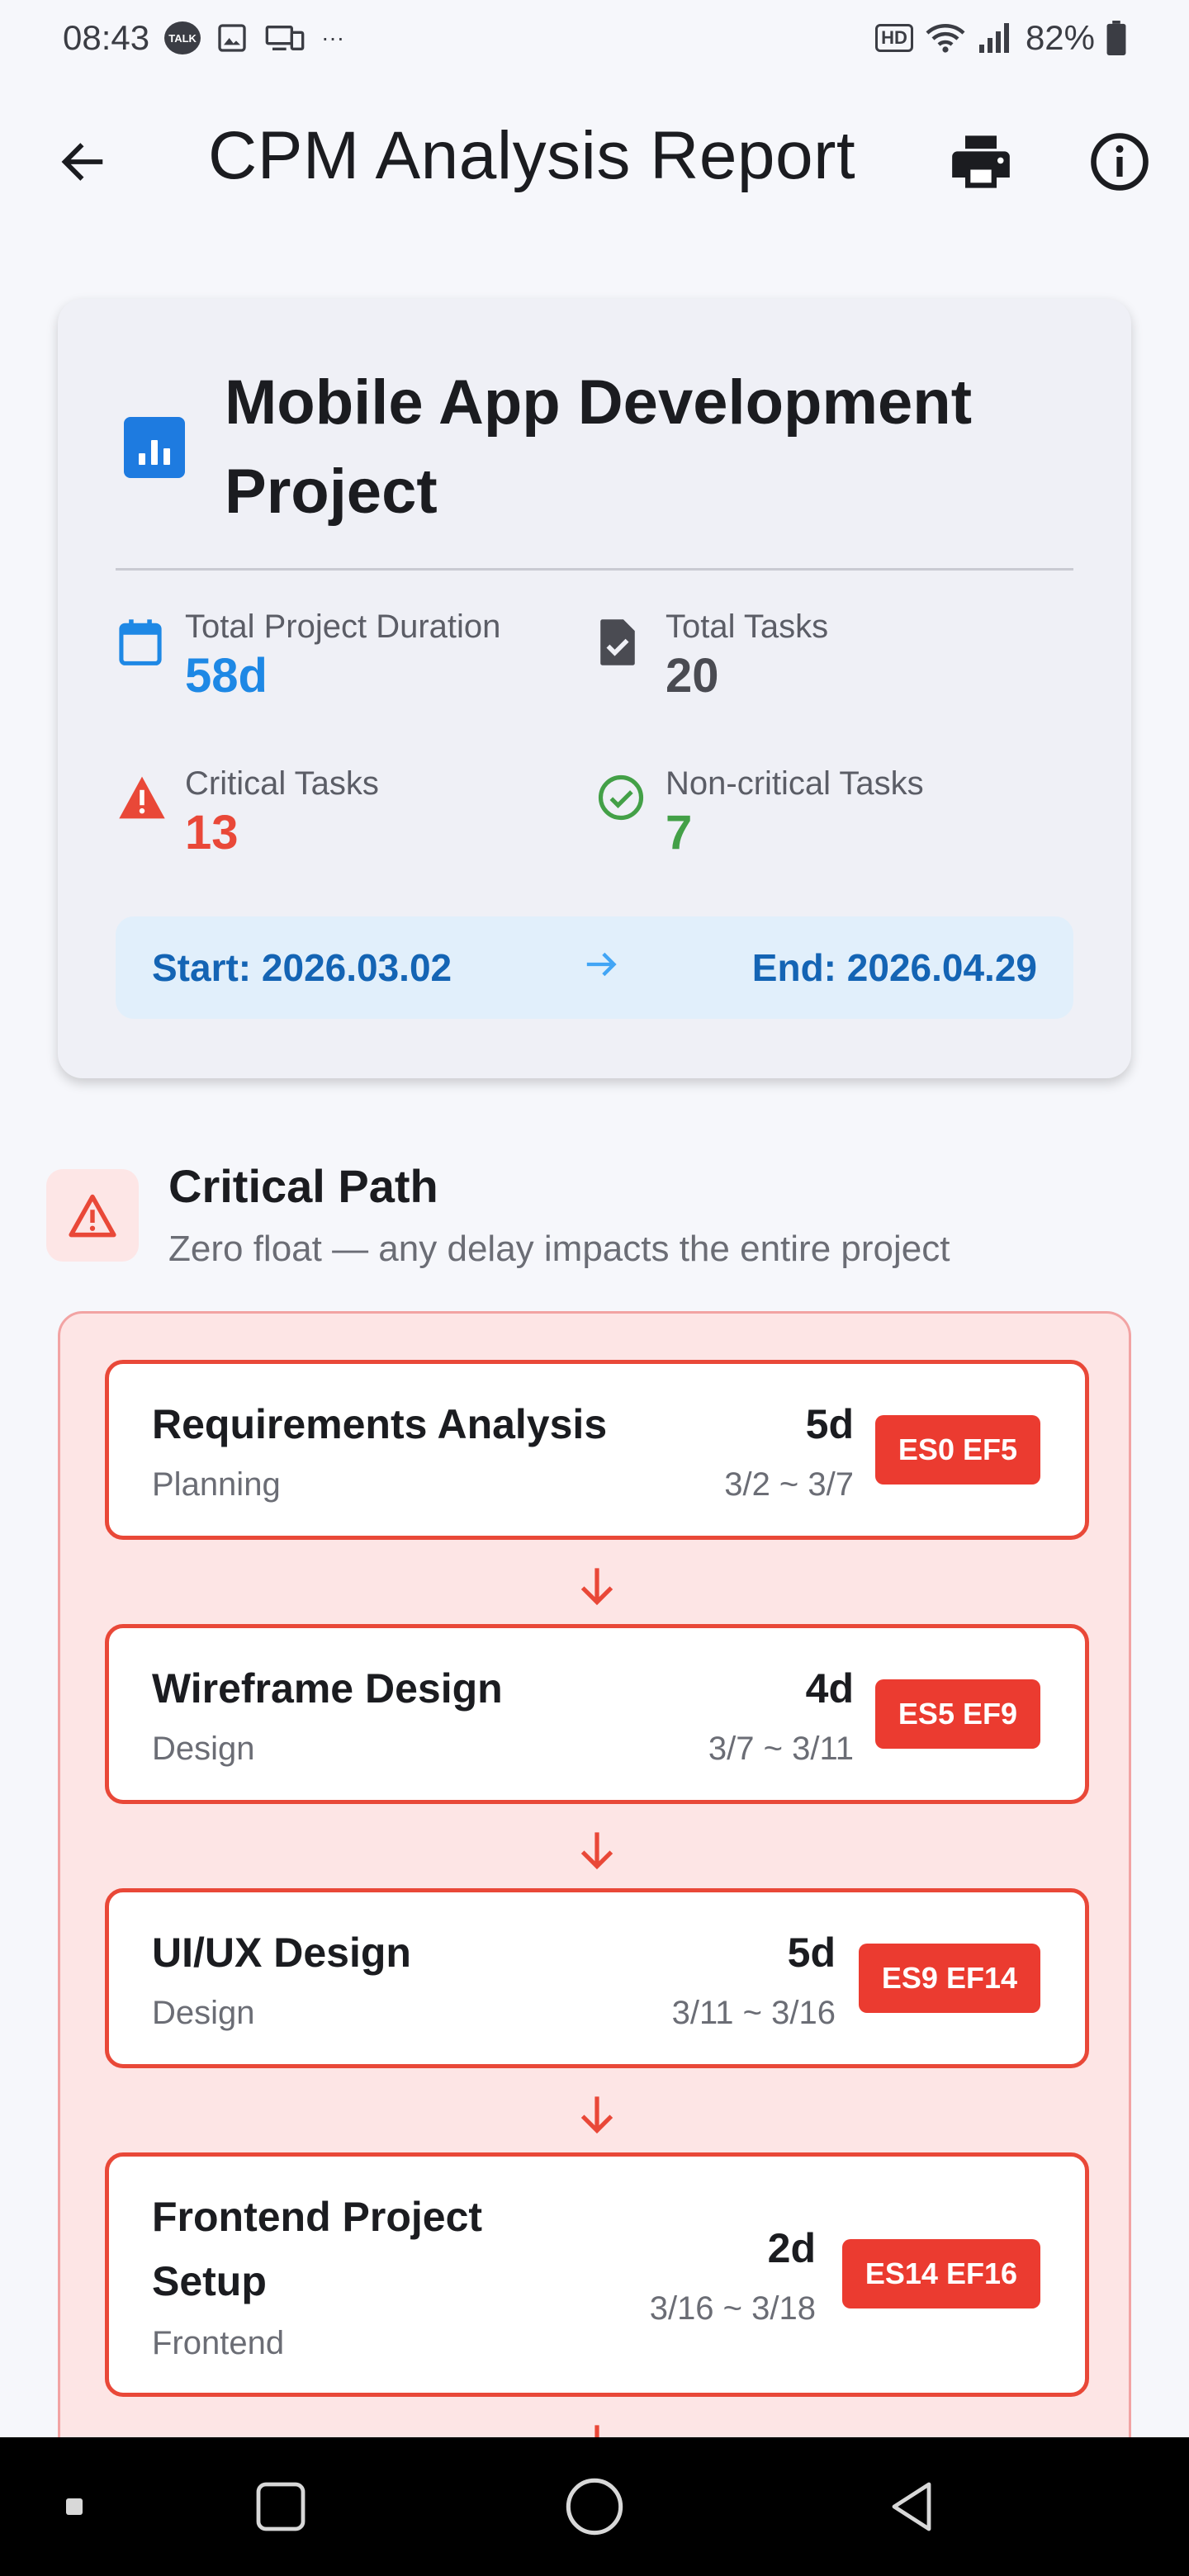 Image resolution: width=1189 pixels, height=2576 pixels. What do you see at coordinates (106, 37) in the screenshot?
I see `status-time: 08:43` at bounding box center [106, 37].